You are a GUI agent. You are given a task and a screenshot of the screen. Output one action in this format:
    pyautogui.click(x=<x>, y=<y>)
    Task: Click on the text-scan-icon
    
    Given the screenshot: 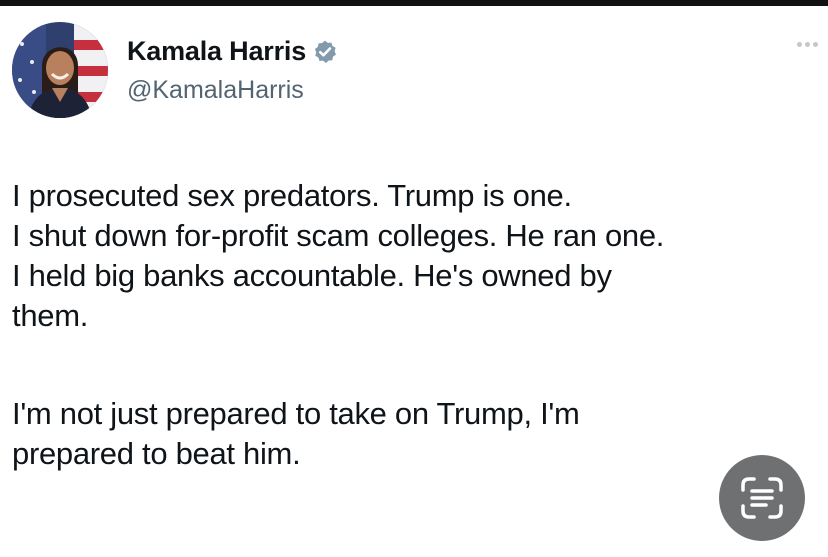 What is the action you would take?
    pyautogui.click(x=762, y=498)
    